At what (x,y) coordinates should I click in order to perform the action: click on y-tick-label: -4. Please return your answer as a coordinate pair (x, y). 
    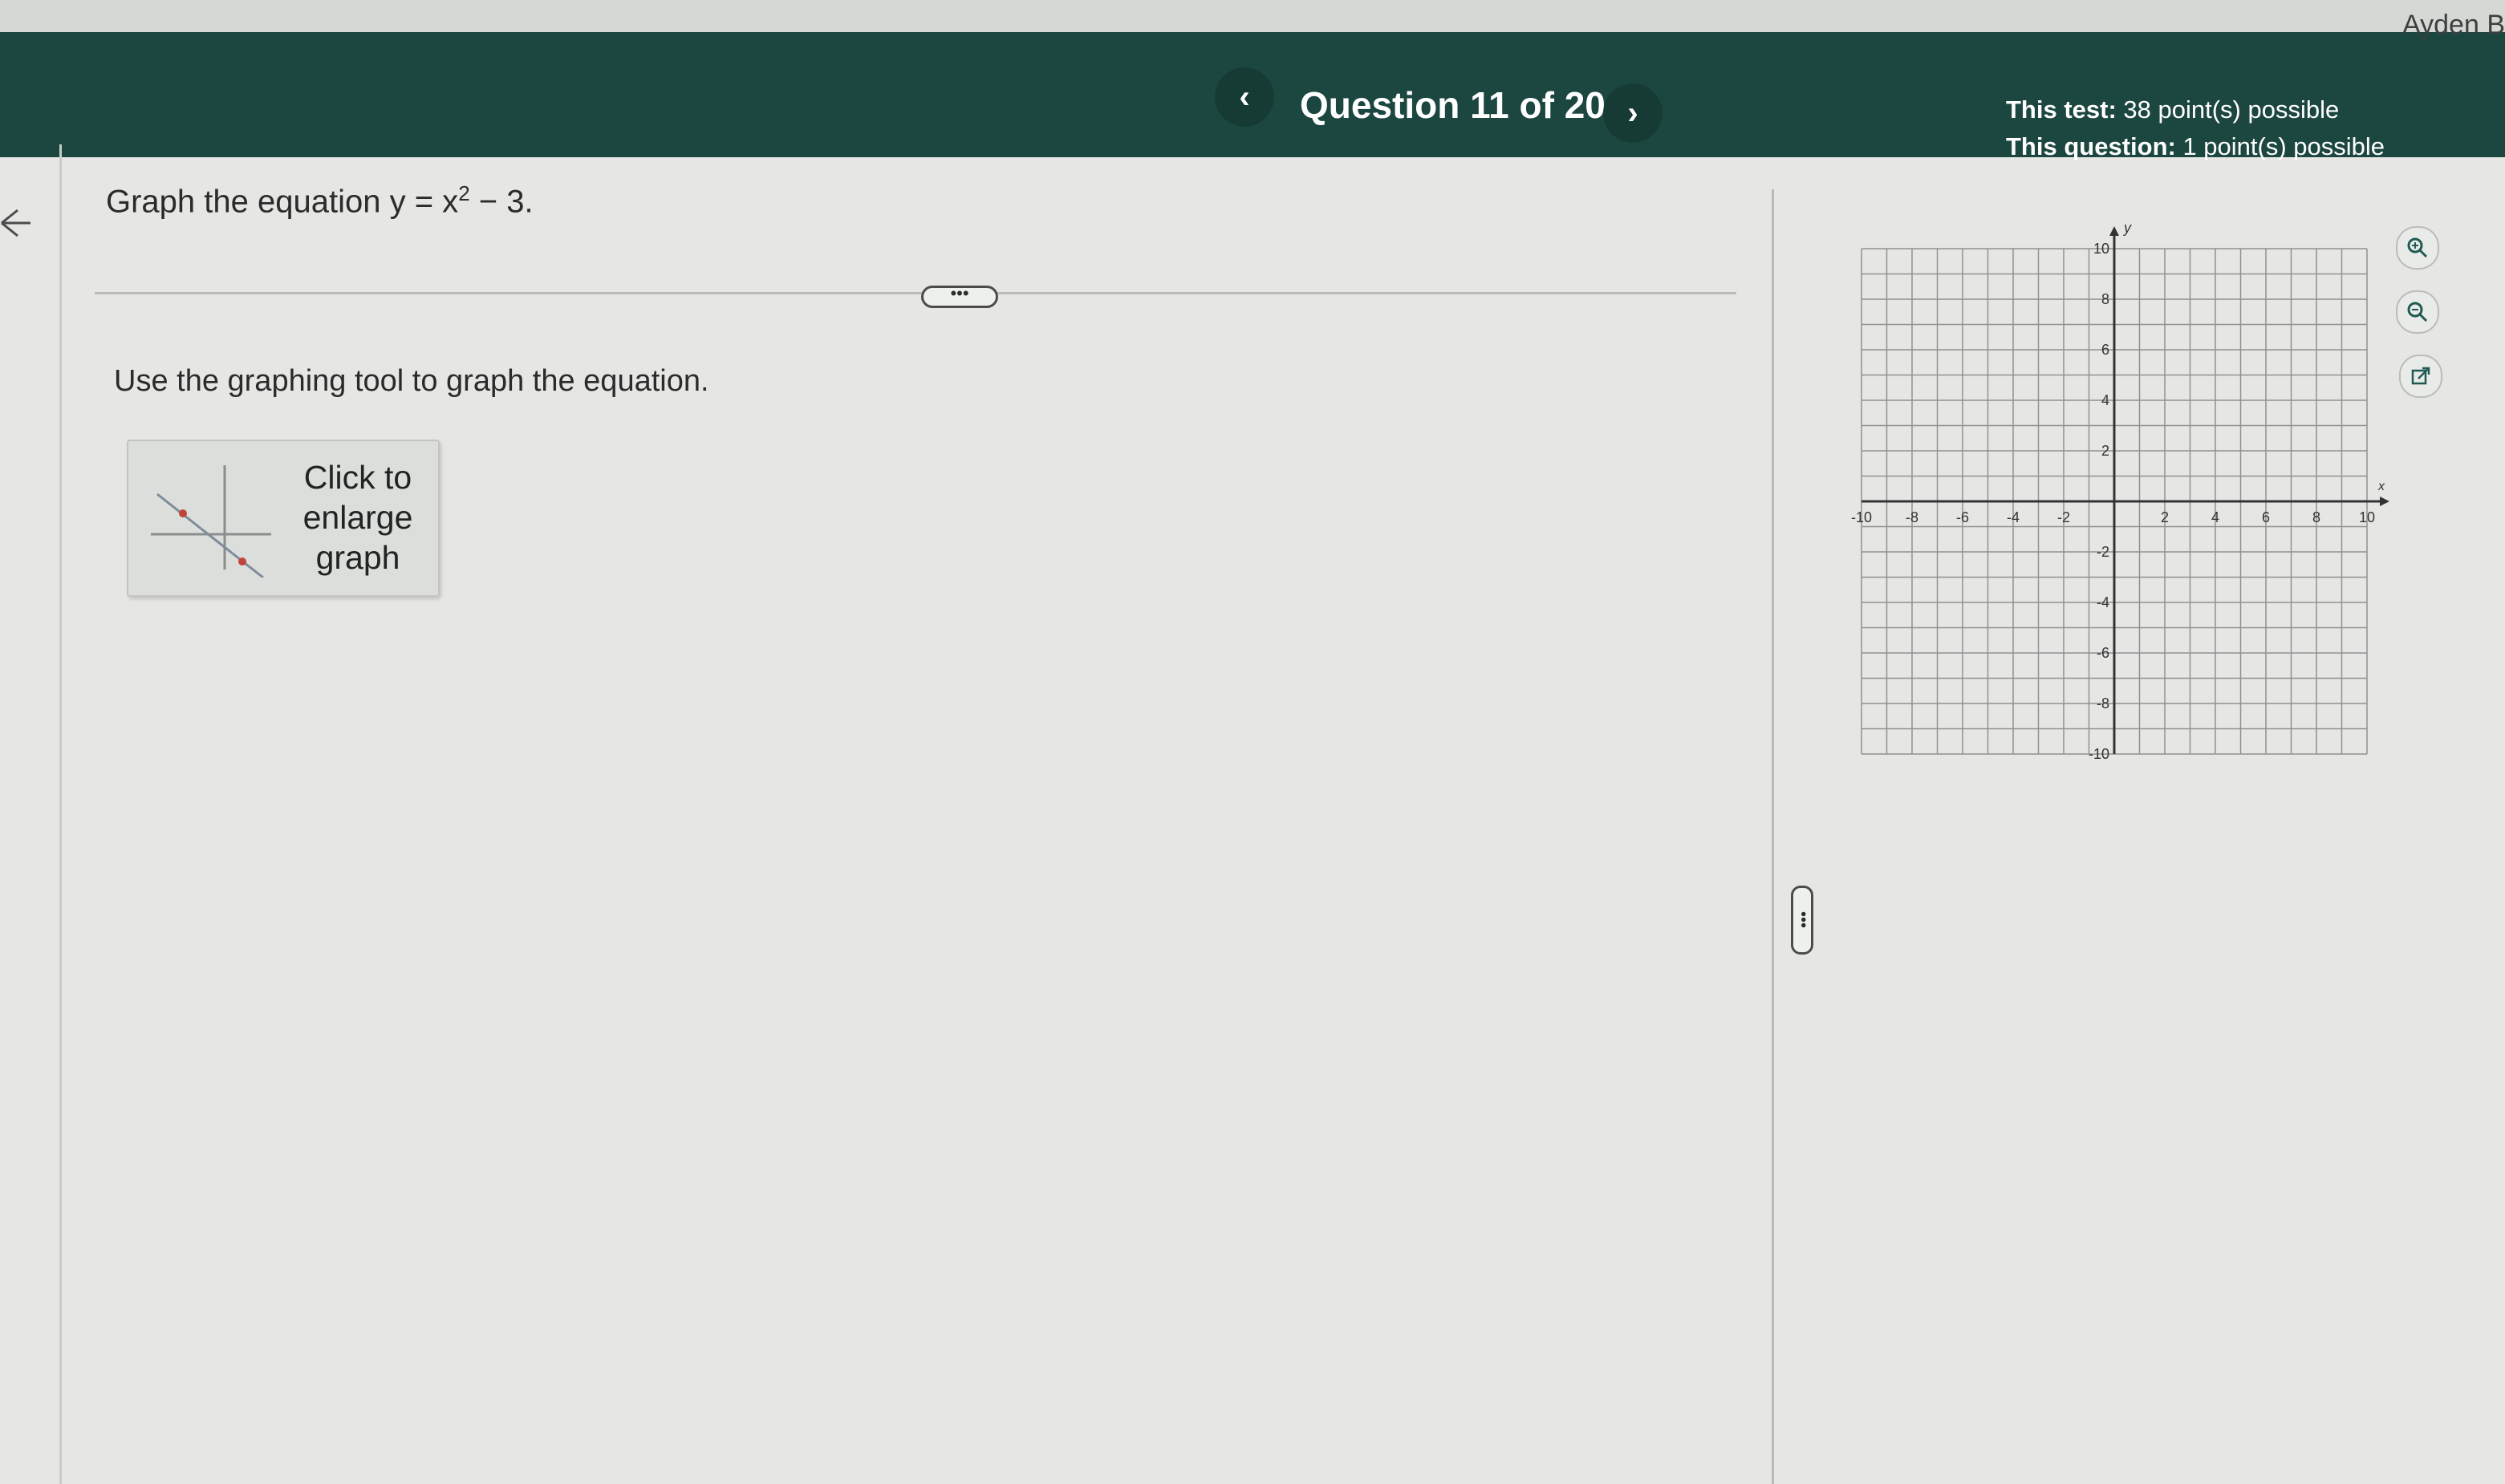
    Looking at the image, I should click on (2103, 602).